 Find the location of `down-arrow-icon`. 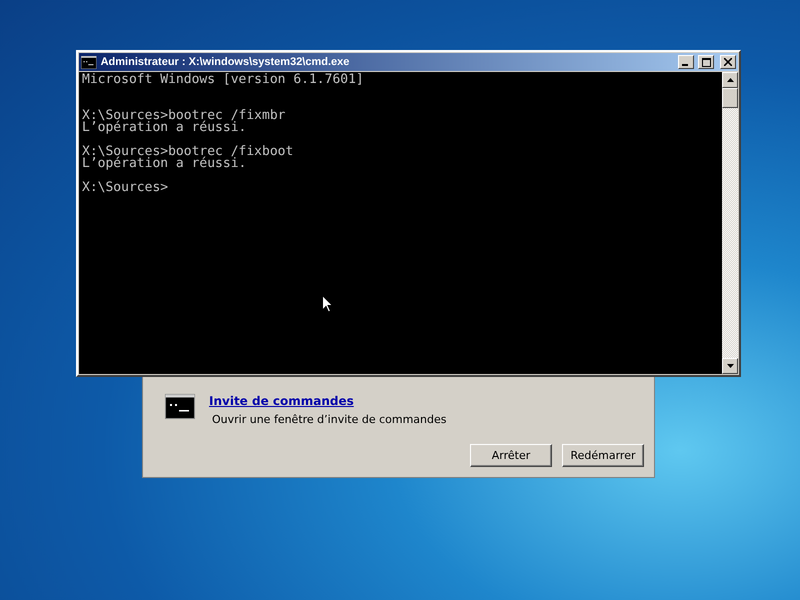

down-arrow-icon is located at coordinates (730, 366).